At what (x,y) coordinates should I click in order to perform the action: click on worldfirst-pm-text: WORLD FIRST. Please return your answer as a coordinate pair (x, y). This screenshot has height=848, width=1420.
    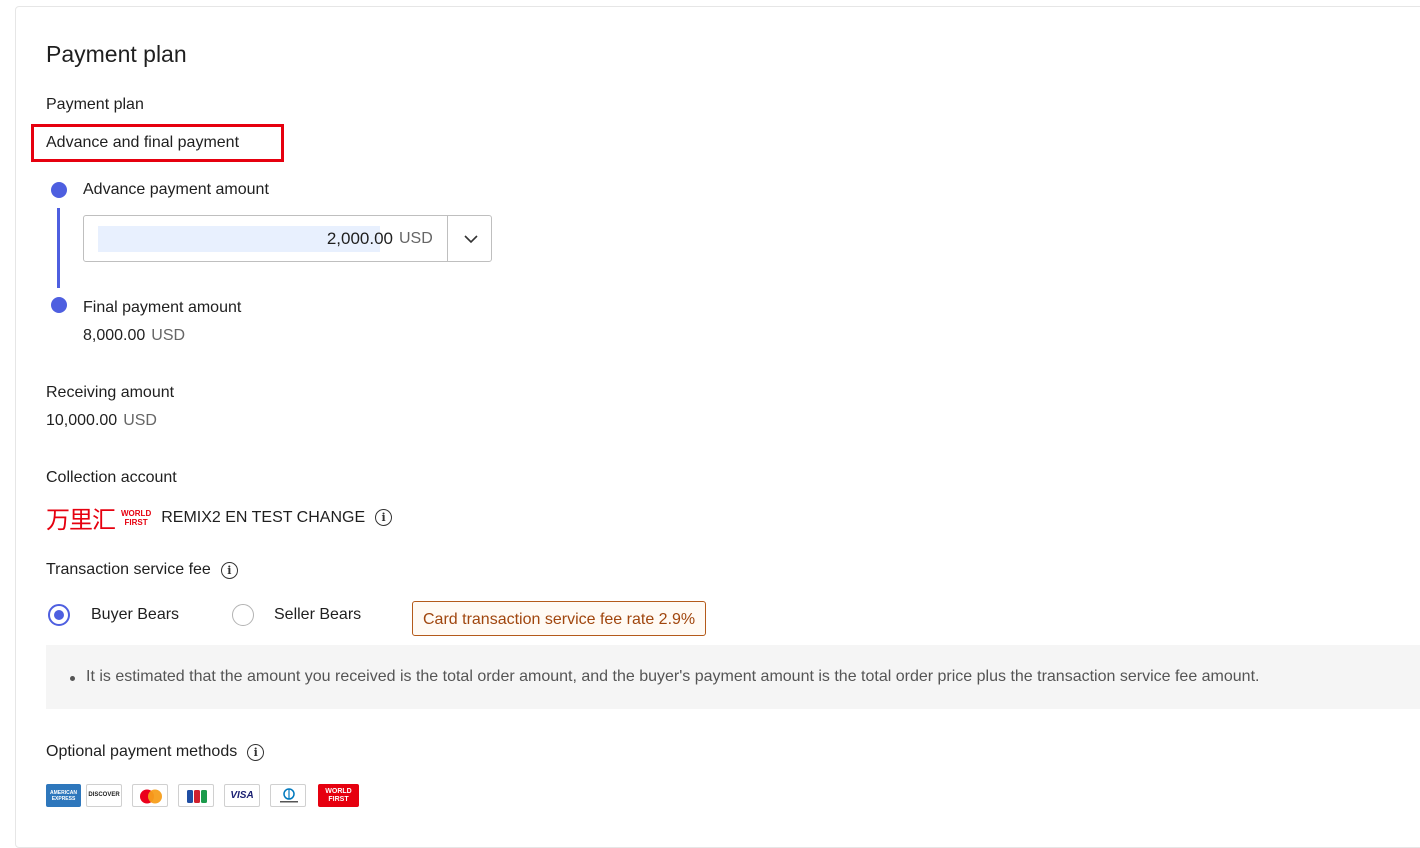
    Looking at the image, I should click on (338, 794).